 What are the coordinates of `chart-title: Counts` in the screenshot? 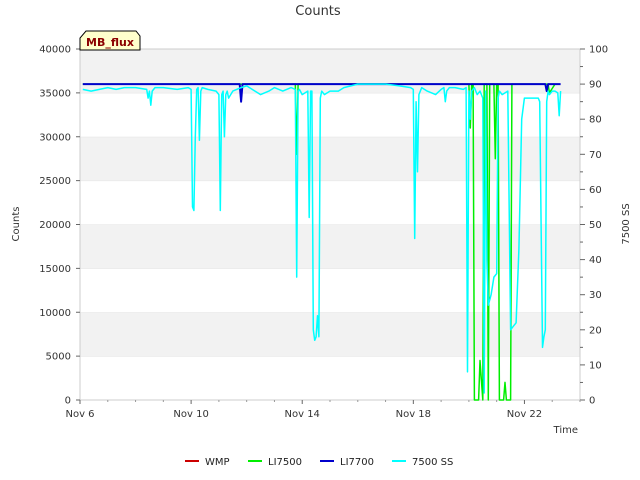 It's located at (318, 11).